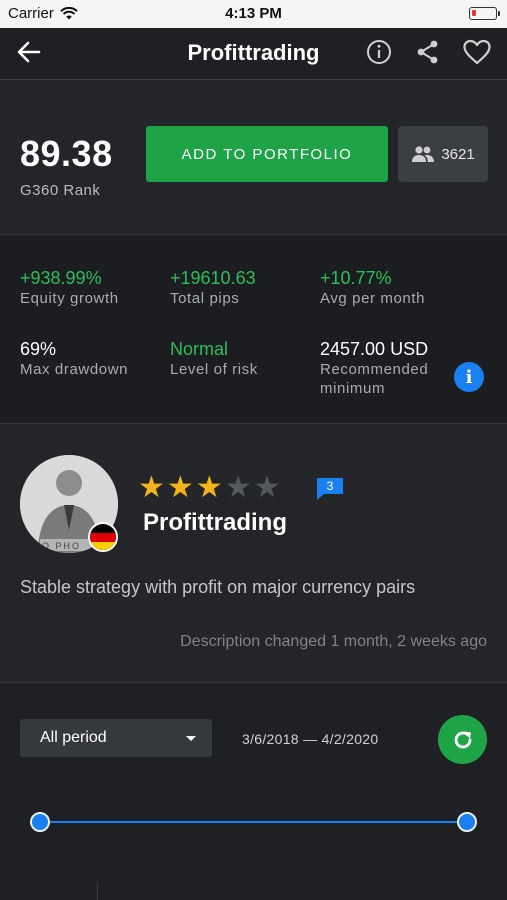 The height and width of the screenshot is (900, 507). Describe the element at coordinates (254, 822) in the screenshot. I see `date-slider-track` at that location.